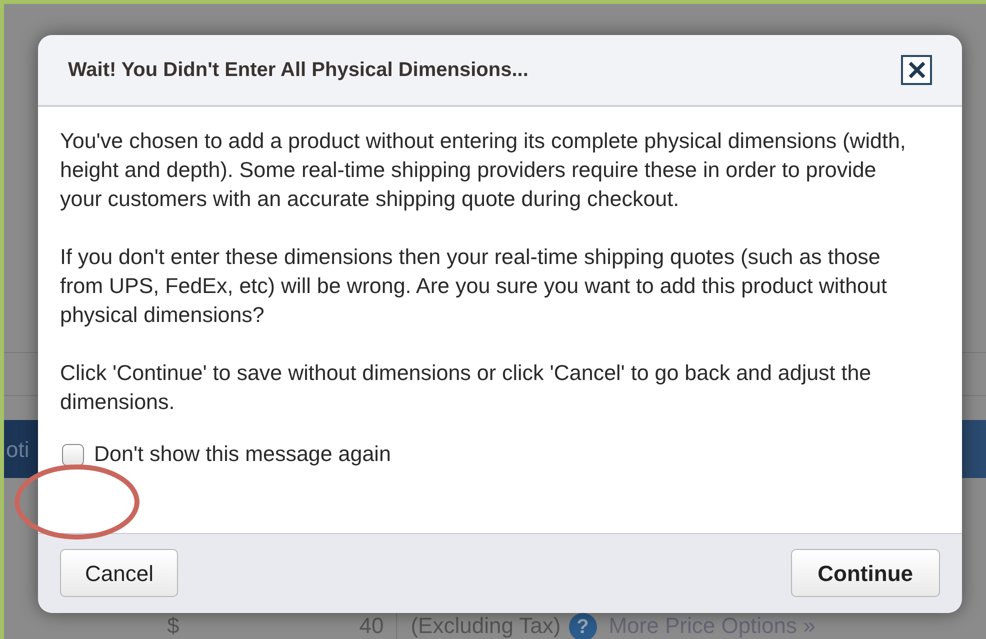 This screenshot has width=986, height=639. What do you see at coordinates (865, 573) in the screenshot?
I see `continue-button: Continue` at bounding box center [865, 573].